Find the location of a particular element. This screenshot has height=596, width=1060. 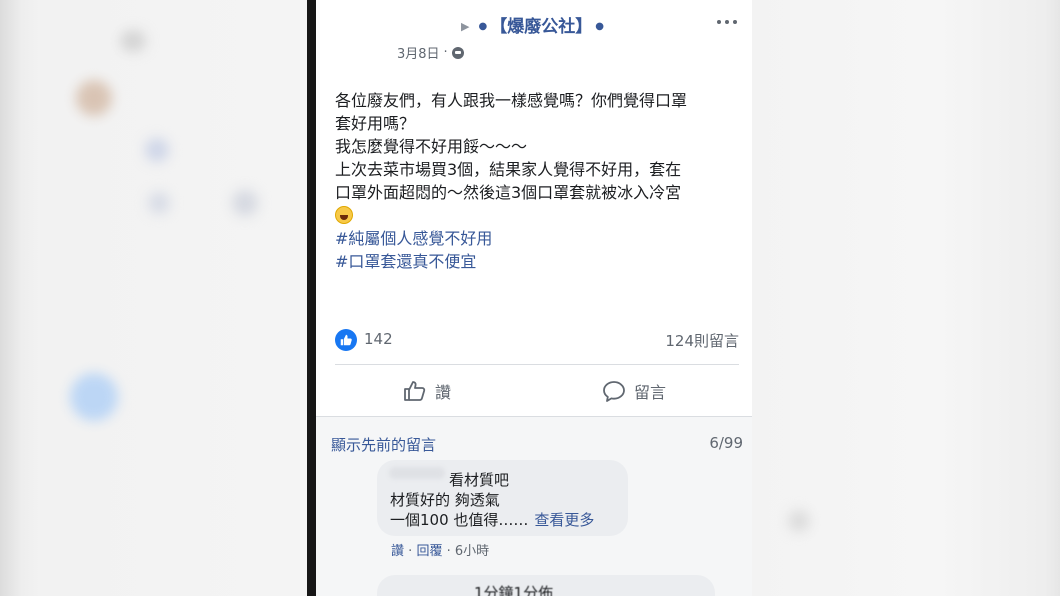

comment-page-count: 6/99 is located at coordinates (726, 443).